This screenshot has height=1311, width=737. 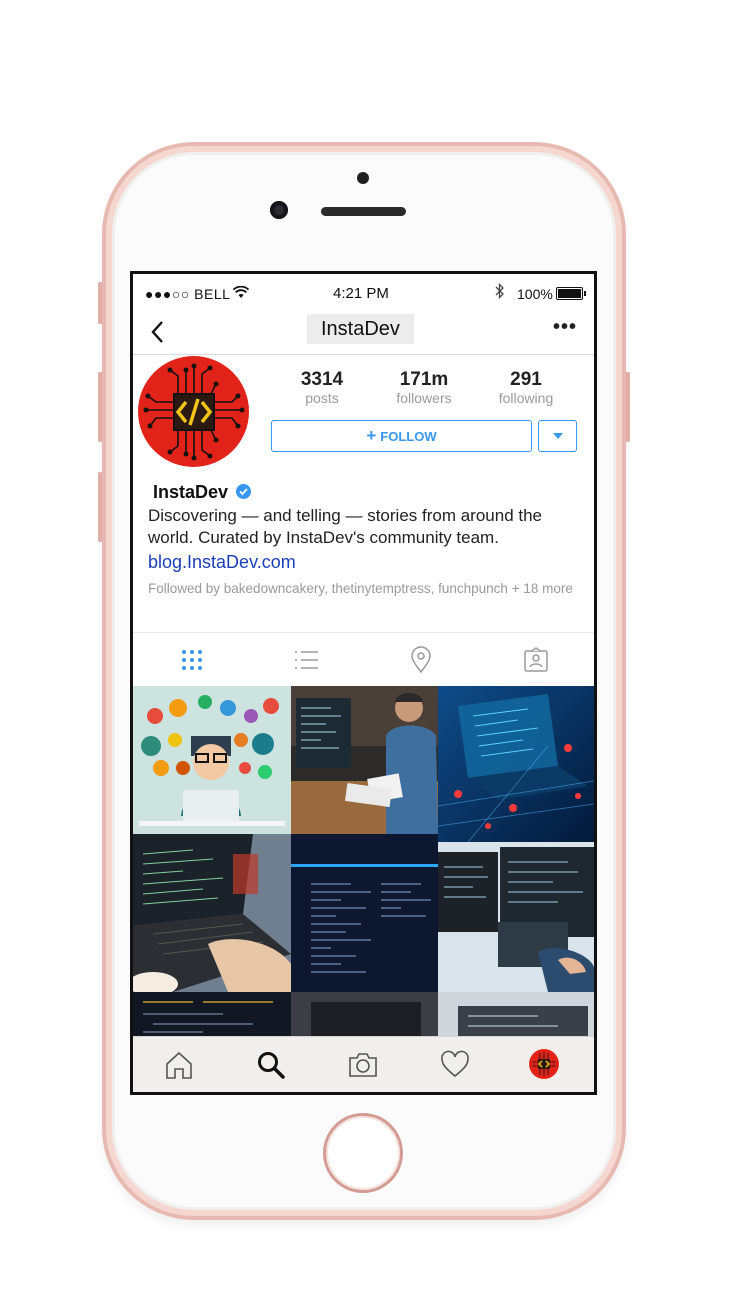 I want to click on follow-label: FOLLOW, so click(x=408, y=436).